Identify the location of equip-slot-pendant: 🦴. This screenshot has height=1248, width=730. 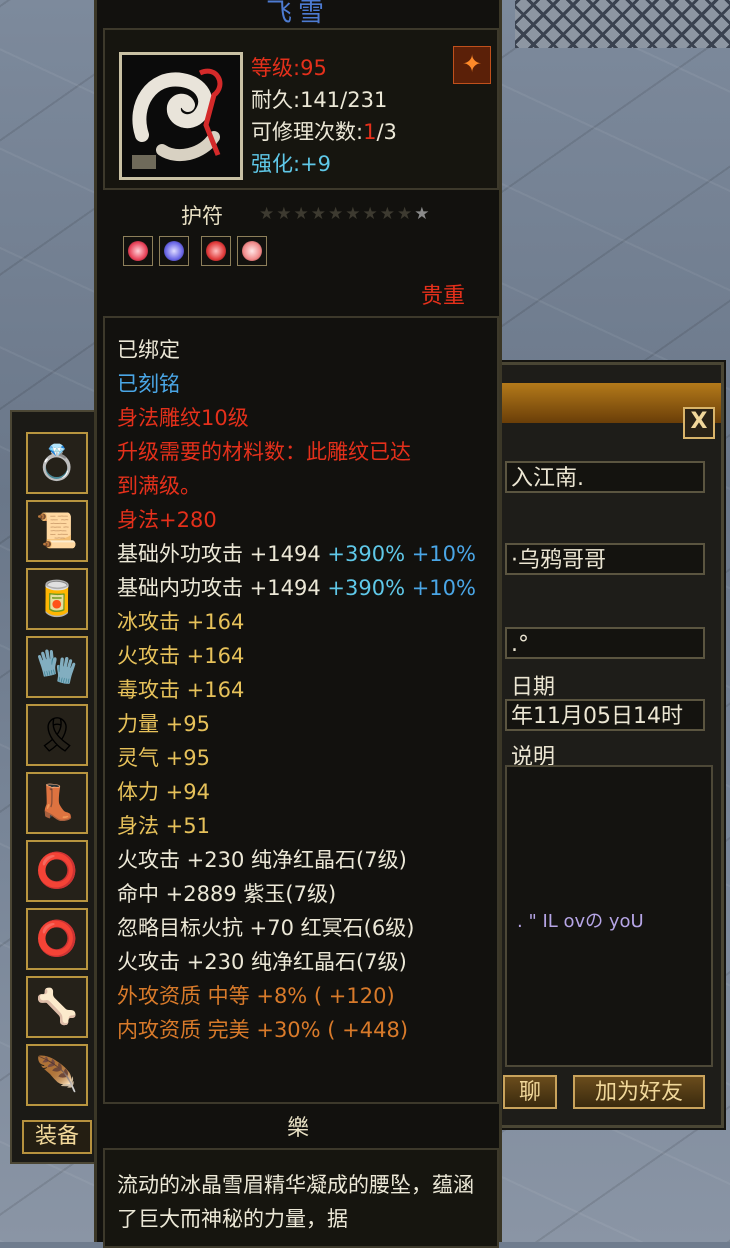
(57, 1007).